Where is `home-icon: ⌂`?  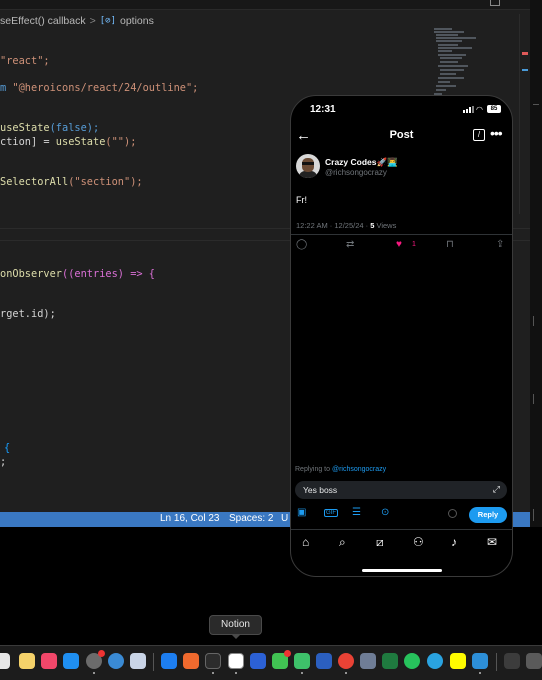 home-icon: ⌂ is located at coordinates (305, 542).